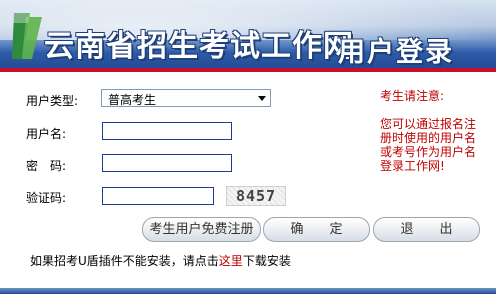 This screenshot has width=496, height=294. What do you see at coordinates (266, 261) in the screenshot?
I see `download-hint-suffix: 下载安装` at bounding box center [266, 261].